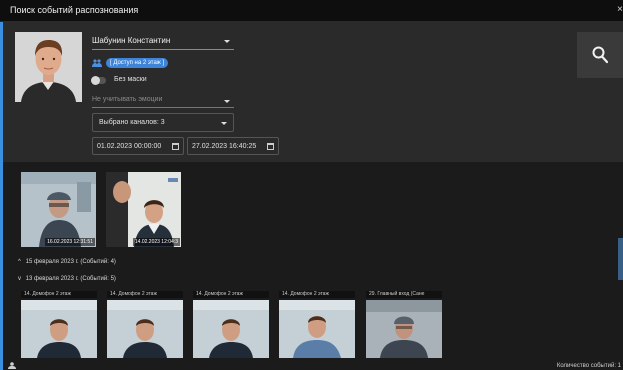 The width and height of the screenshot is (623, 370). What do you see at coordinates (74, 10) in the screenshot?
I see `window-title: Поиск событий распознования` at bounding box center [74, 10].